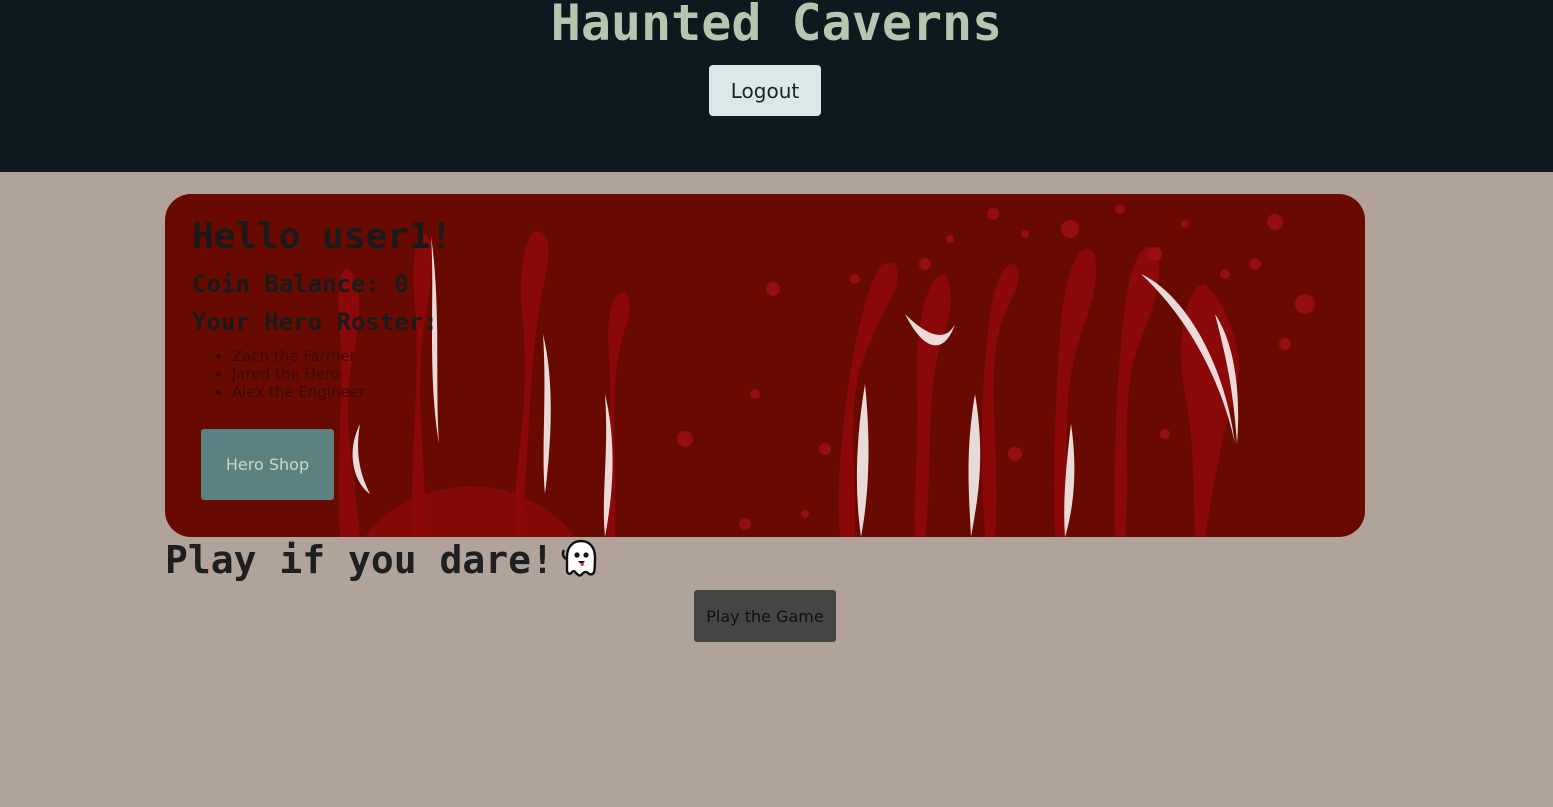 This screenshot has height=807, width=1553. Describe the element at coordinates (300, 284) in the screenshot. I see `coin-balance: Coin Balance: 0` at that location.